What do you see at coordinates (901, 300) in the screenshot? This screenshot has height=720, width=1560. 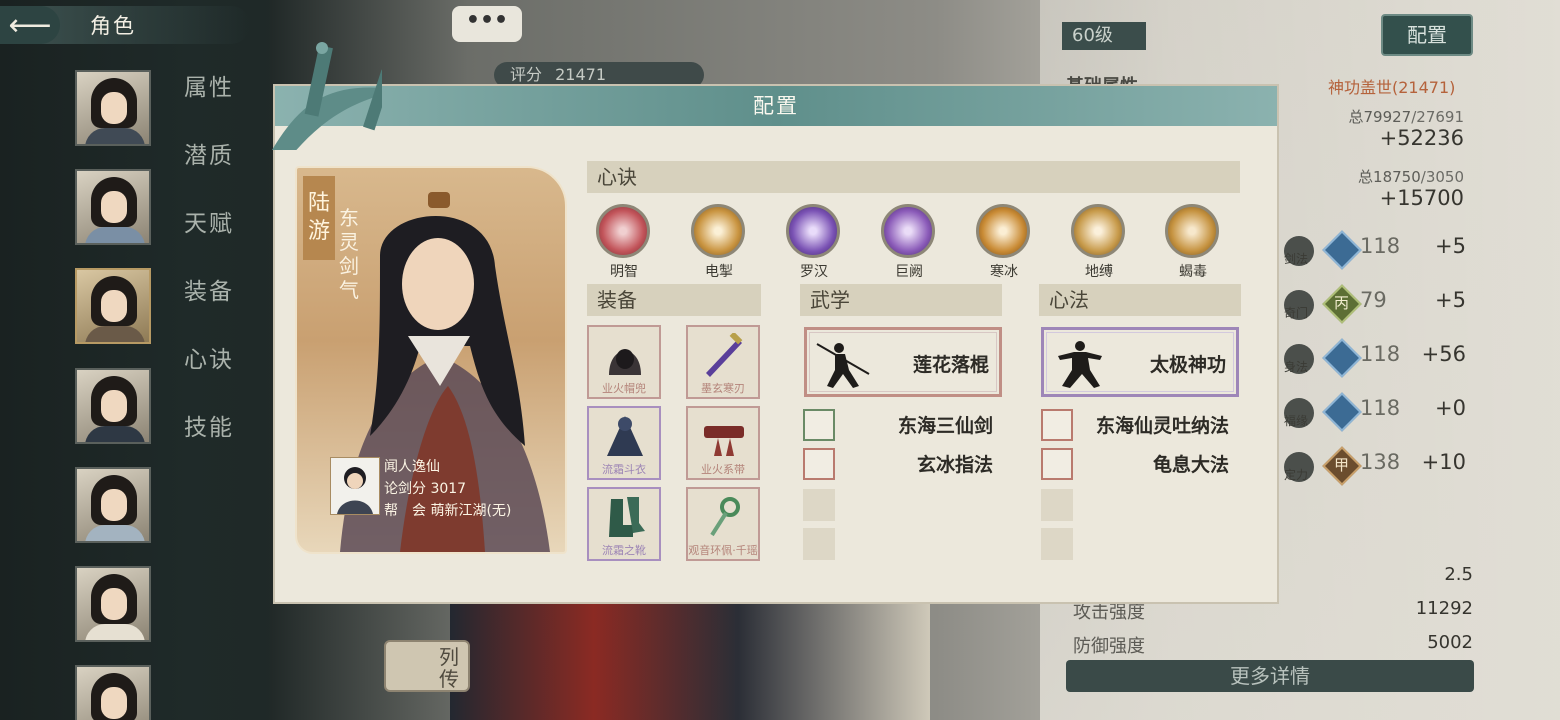 I see `wuxue-section-header: 武学` at bounding box center [901, 300].